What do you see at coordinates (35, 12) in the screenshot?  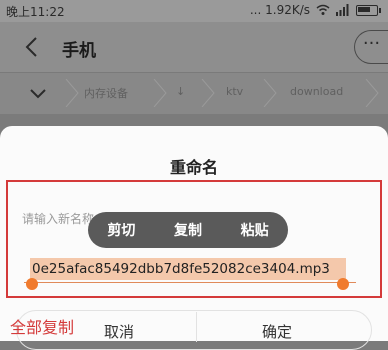 I see `status-time: 晚上11:22` at bounding box center [35, 12].